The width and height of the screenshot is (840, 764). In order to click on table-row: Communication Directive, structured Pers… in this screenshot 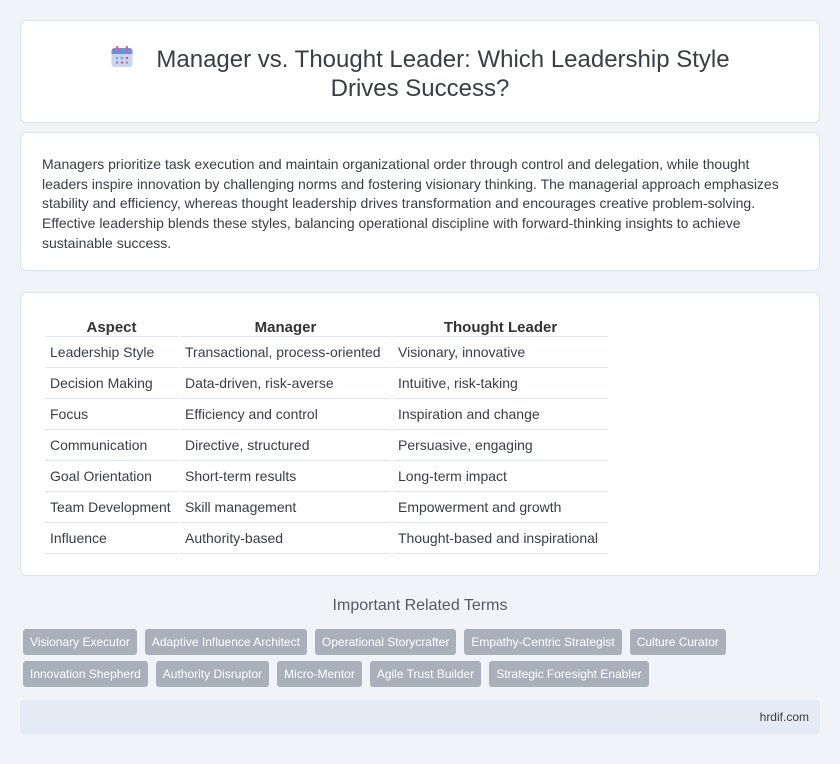, I will do `click(326, 445)`.